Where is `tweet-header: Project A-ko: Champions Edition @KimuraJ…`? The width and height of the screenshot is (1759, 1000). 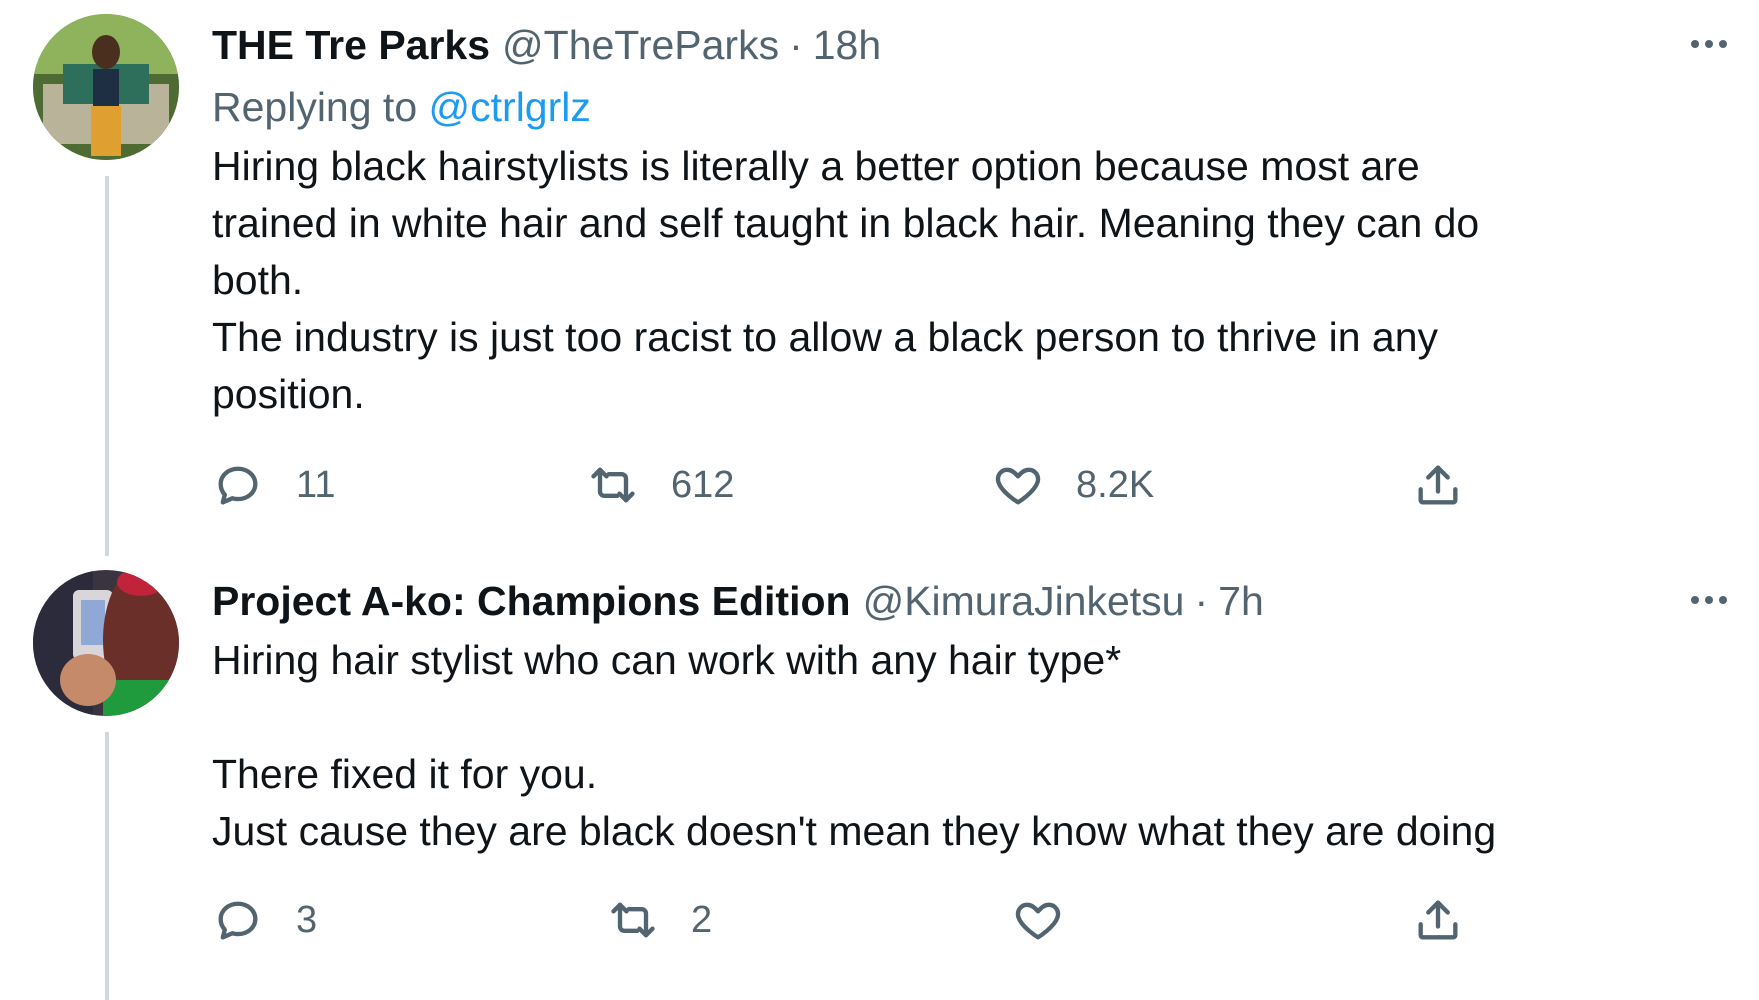 tweet-header: Project A-ko: Champions Edition @KimuraJ… is located at coordinates (738, 601).